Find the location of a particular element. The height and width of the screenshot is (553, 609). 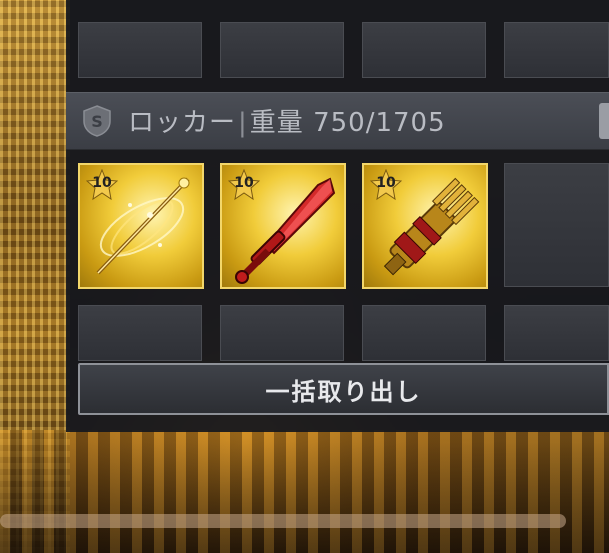

item-slot-golden-gatling-gun: 10 is located at coordinates (425, 226).